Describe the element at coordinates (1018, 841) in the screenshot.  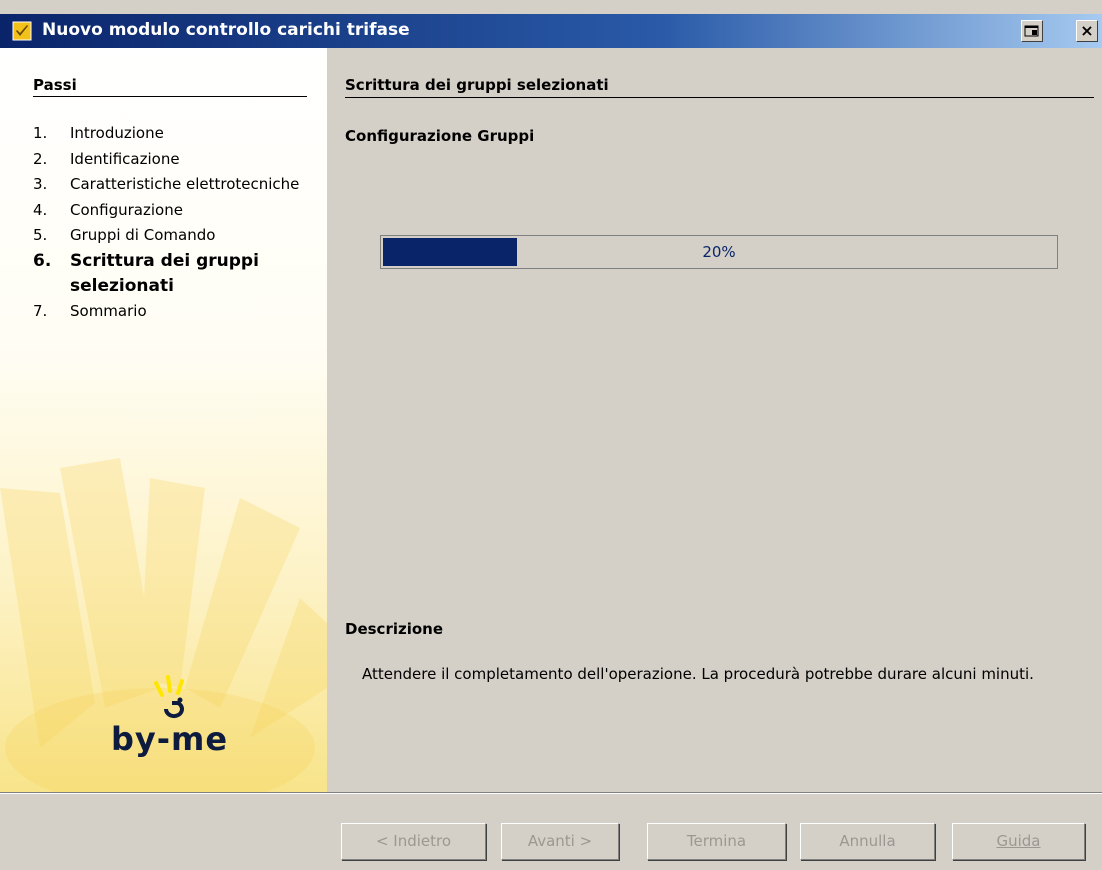
I see `help-button: Guida` at that location.